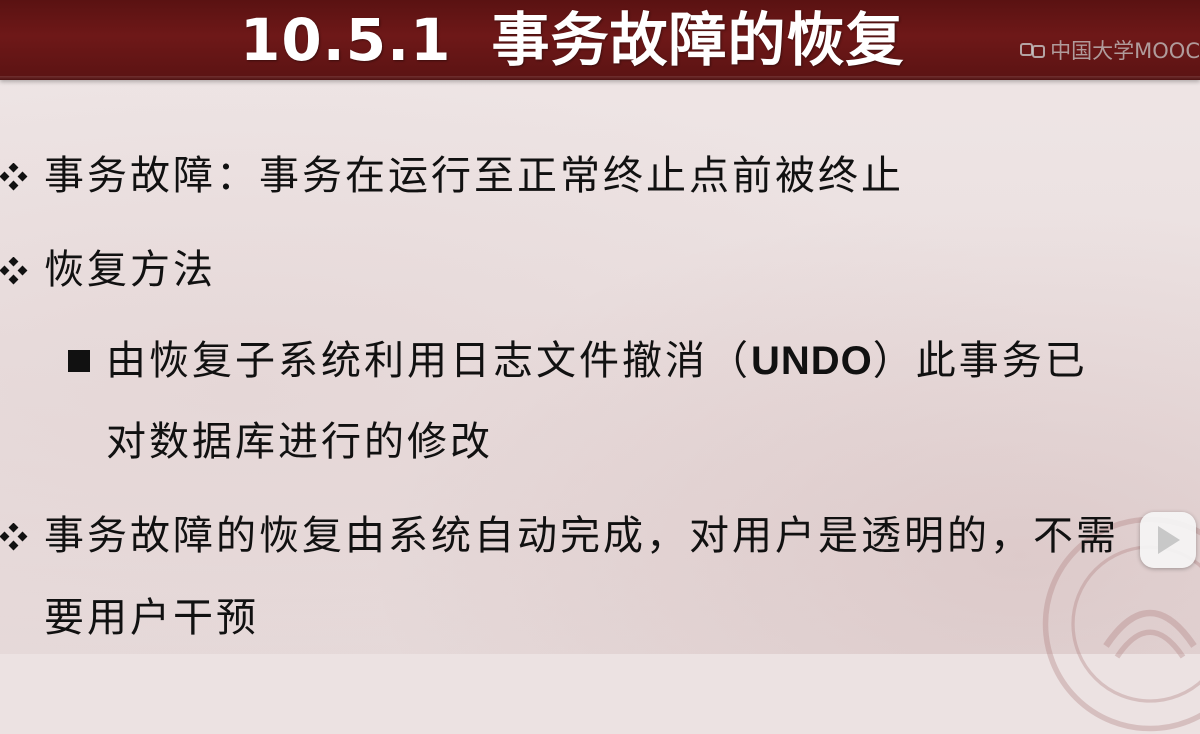 The height and width of the screenshot is (734, 1200). Describe the element at coordinates (980, 361) in the screenshot. I see `sub-bullet-text-after: ）此事务已` at that location.